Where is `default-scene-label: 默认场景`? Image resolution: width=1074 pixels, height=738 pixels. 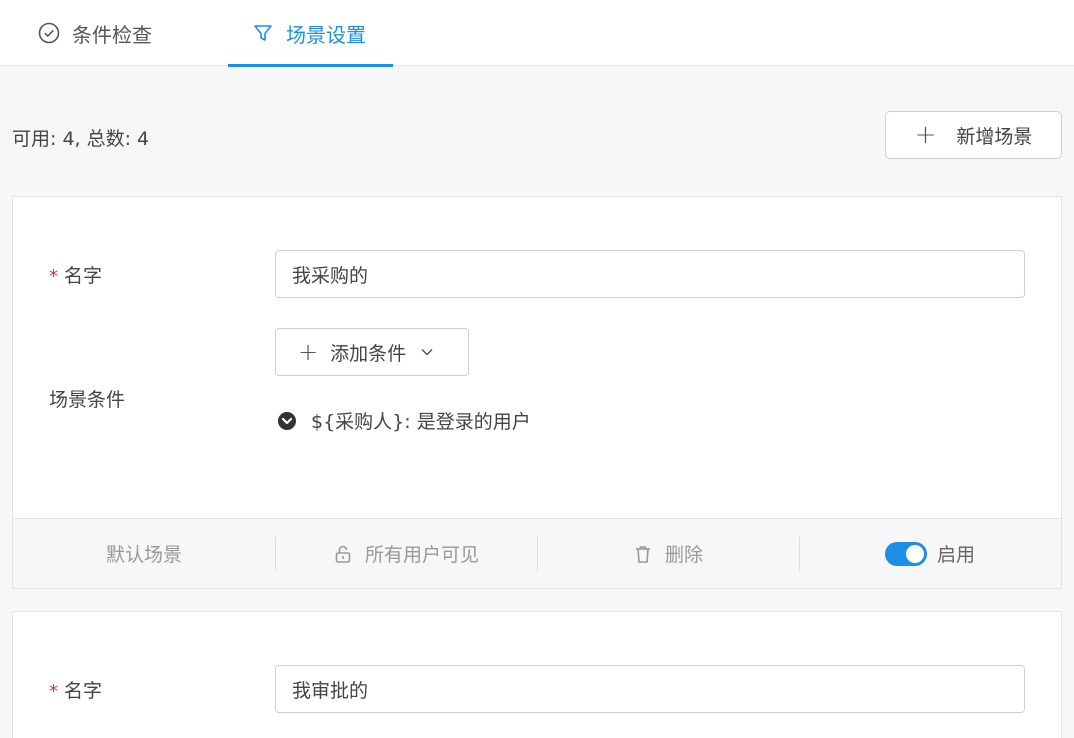
default-scene-label: 默认场景 is located at coordinates (143, 555).